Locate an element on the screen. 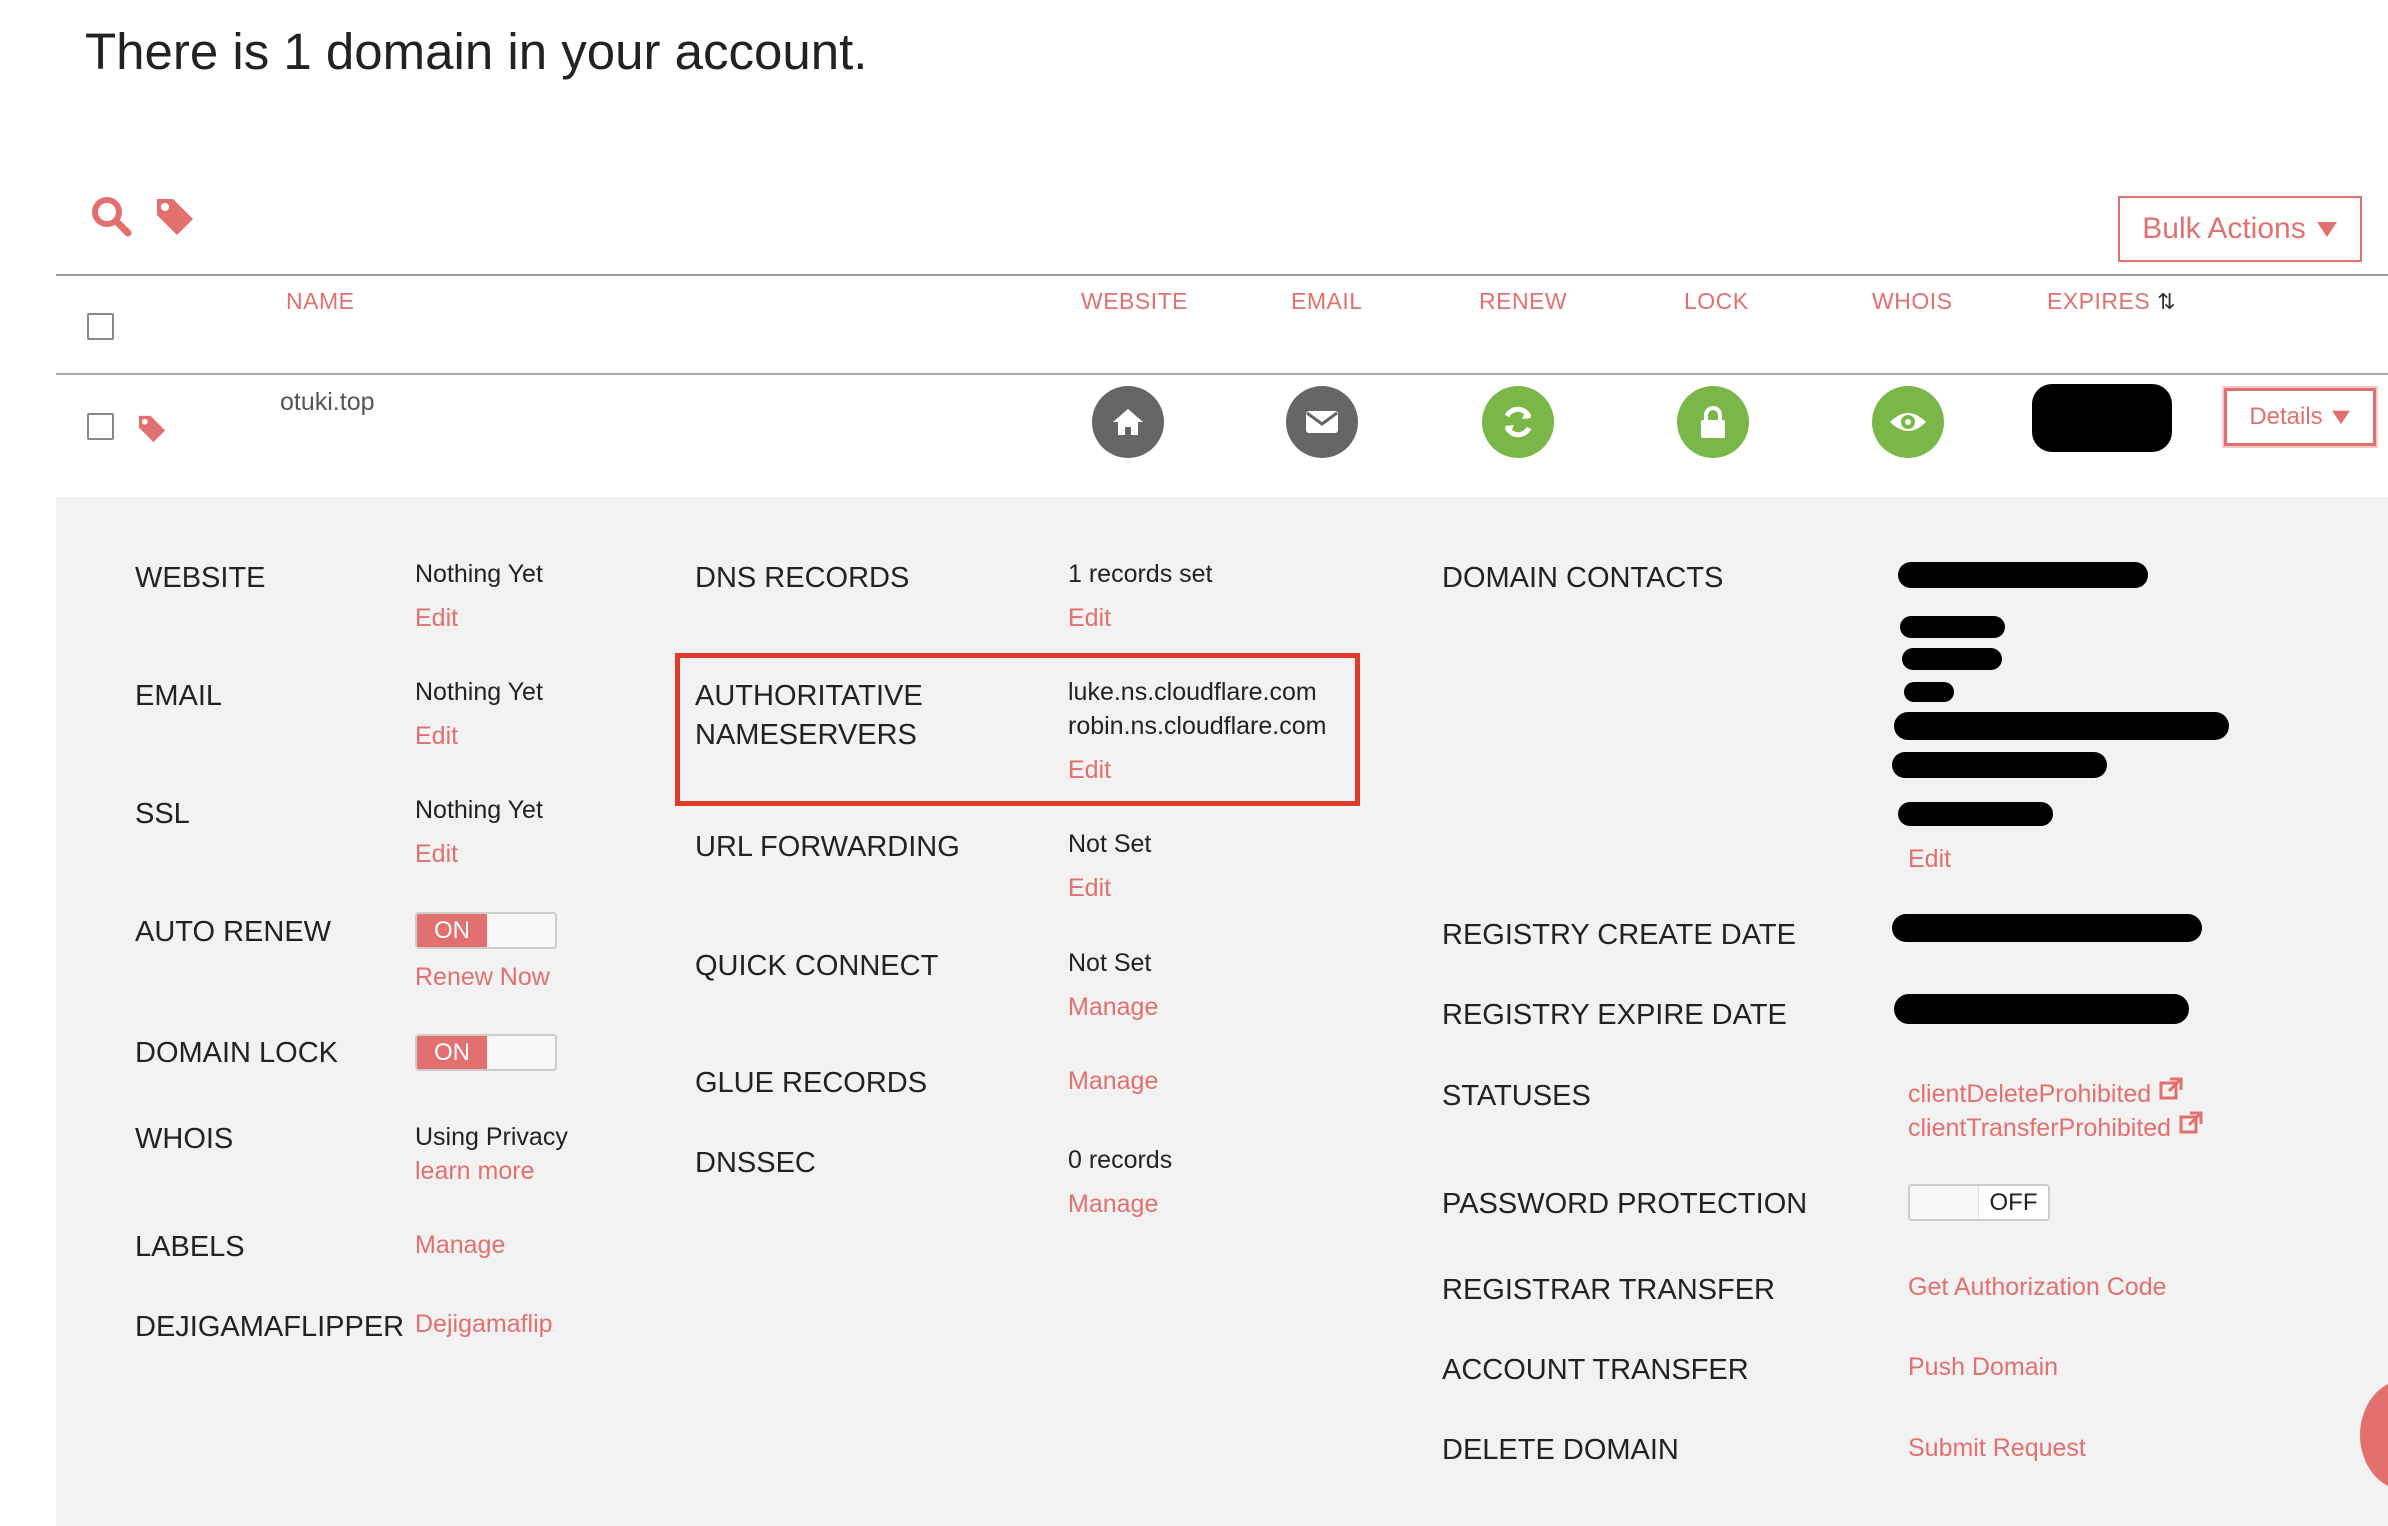 Image resolution: width=2388 pixels, height=1526 pixels. registry-create-date-redacted is located at coordinates (2047, 928).